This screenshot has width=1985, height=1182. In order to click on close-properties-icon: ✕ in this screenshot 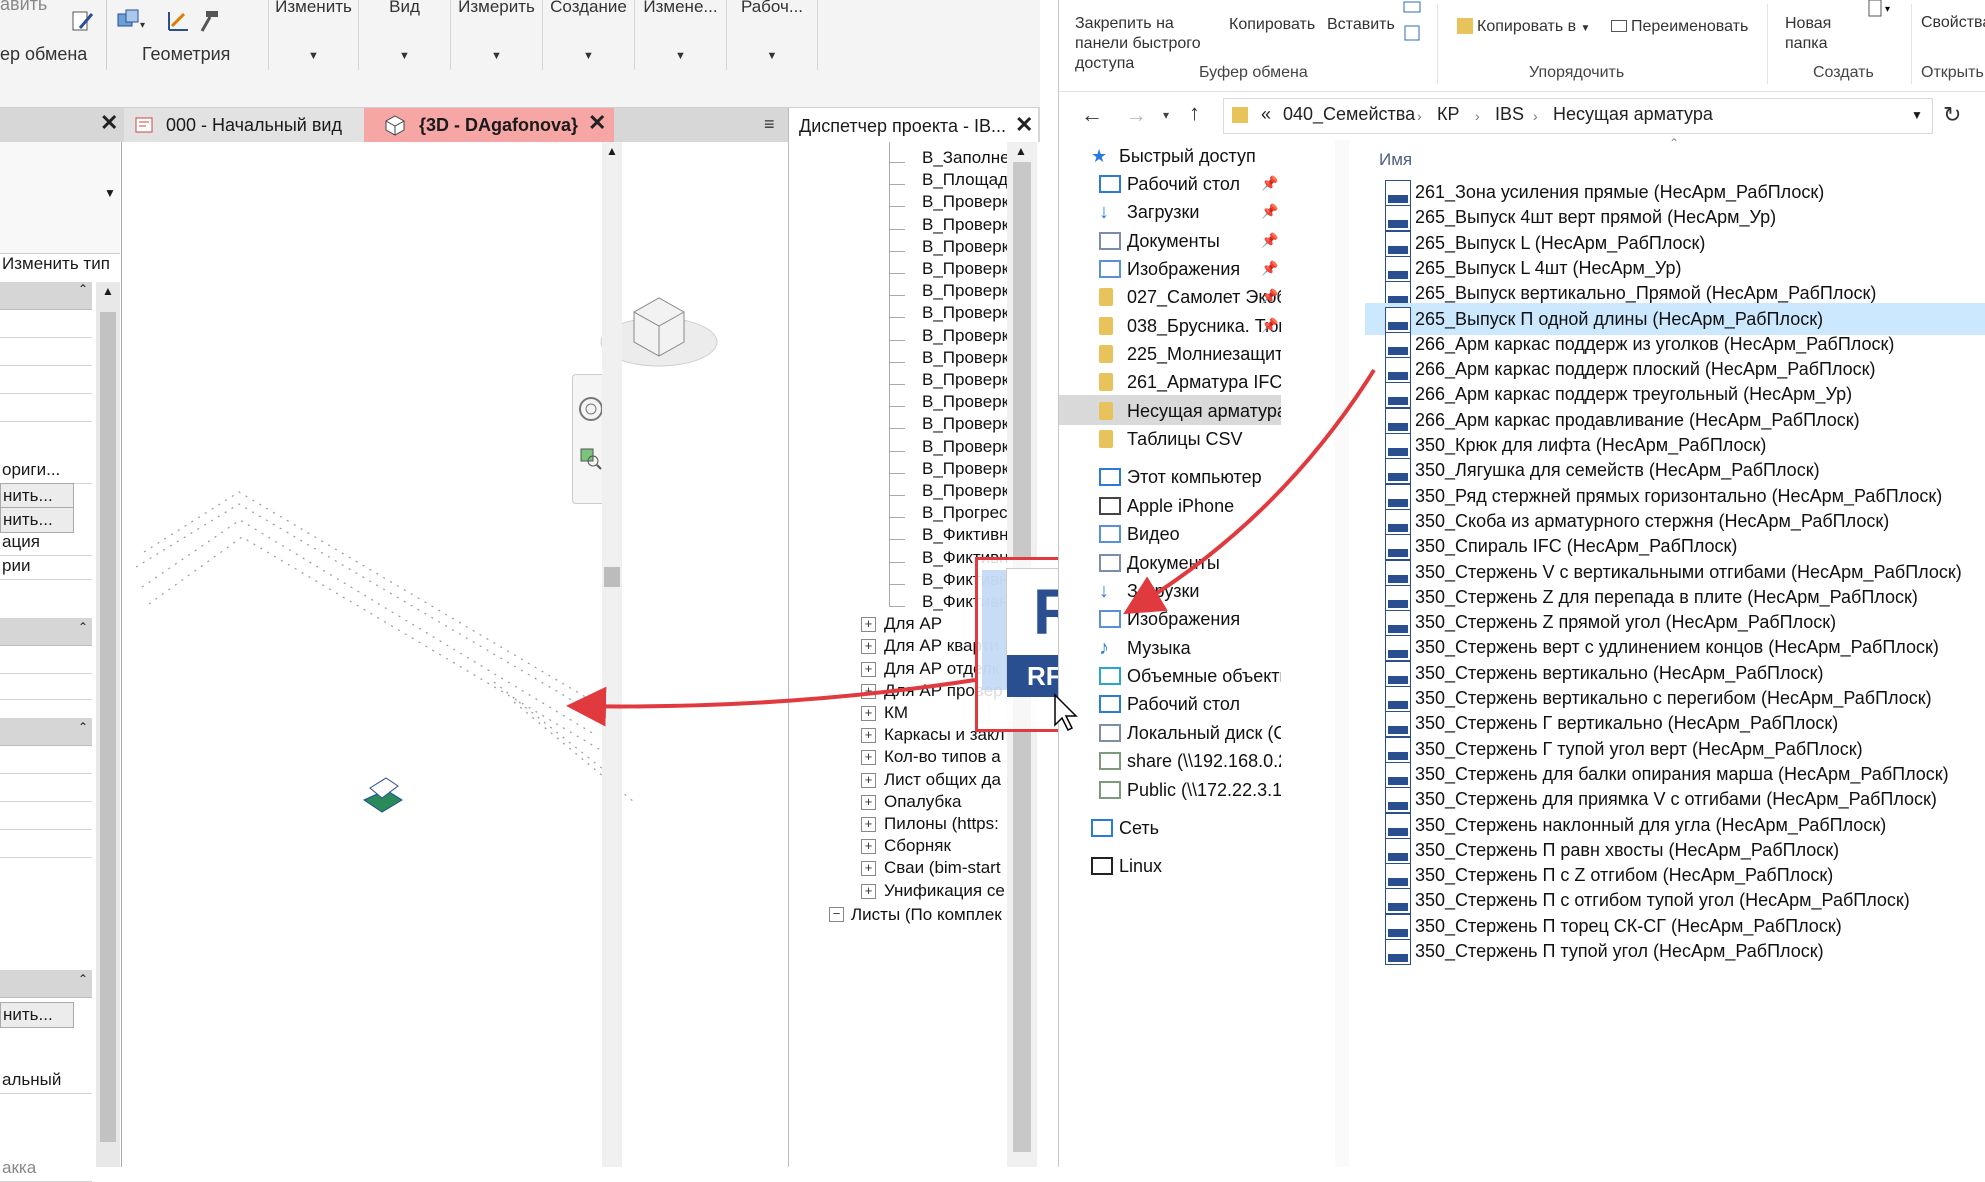, I will do `click(109, 123)`.